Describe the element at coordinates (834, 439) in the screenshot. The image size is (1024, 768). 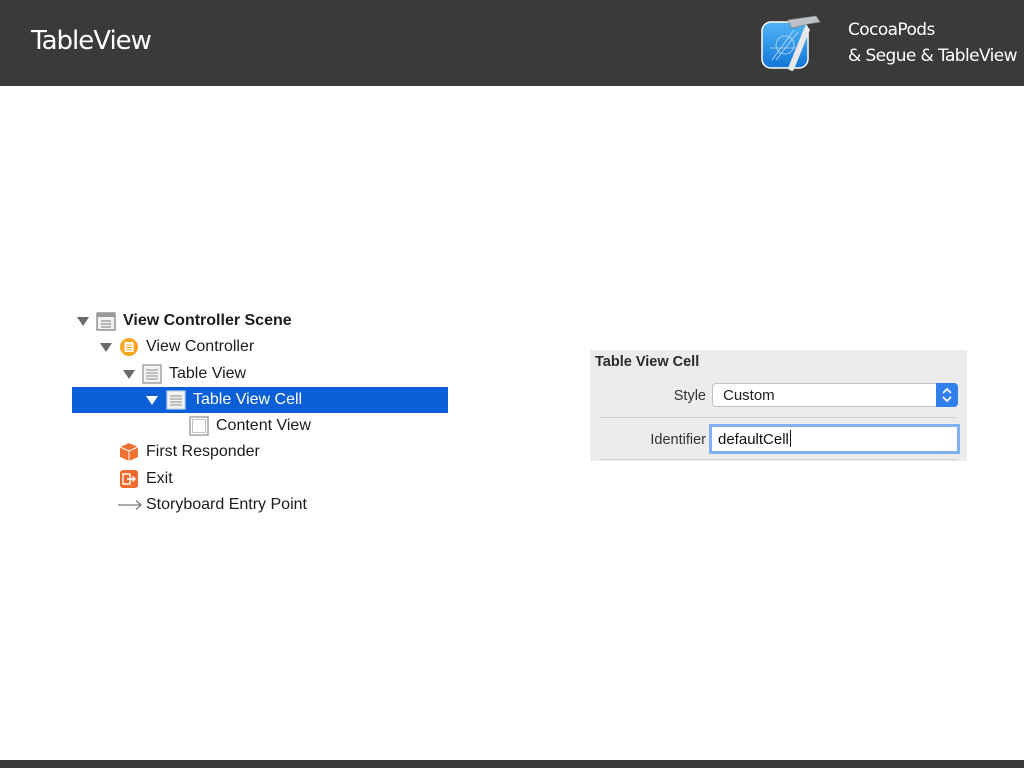
I see `identifier-field: defaultCell` at that location.